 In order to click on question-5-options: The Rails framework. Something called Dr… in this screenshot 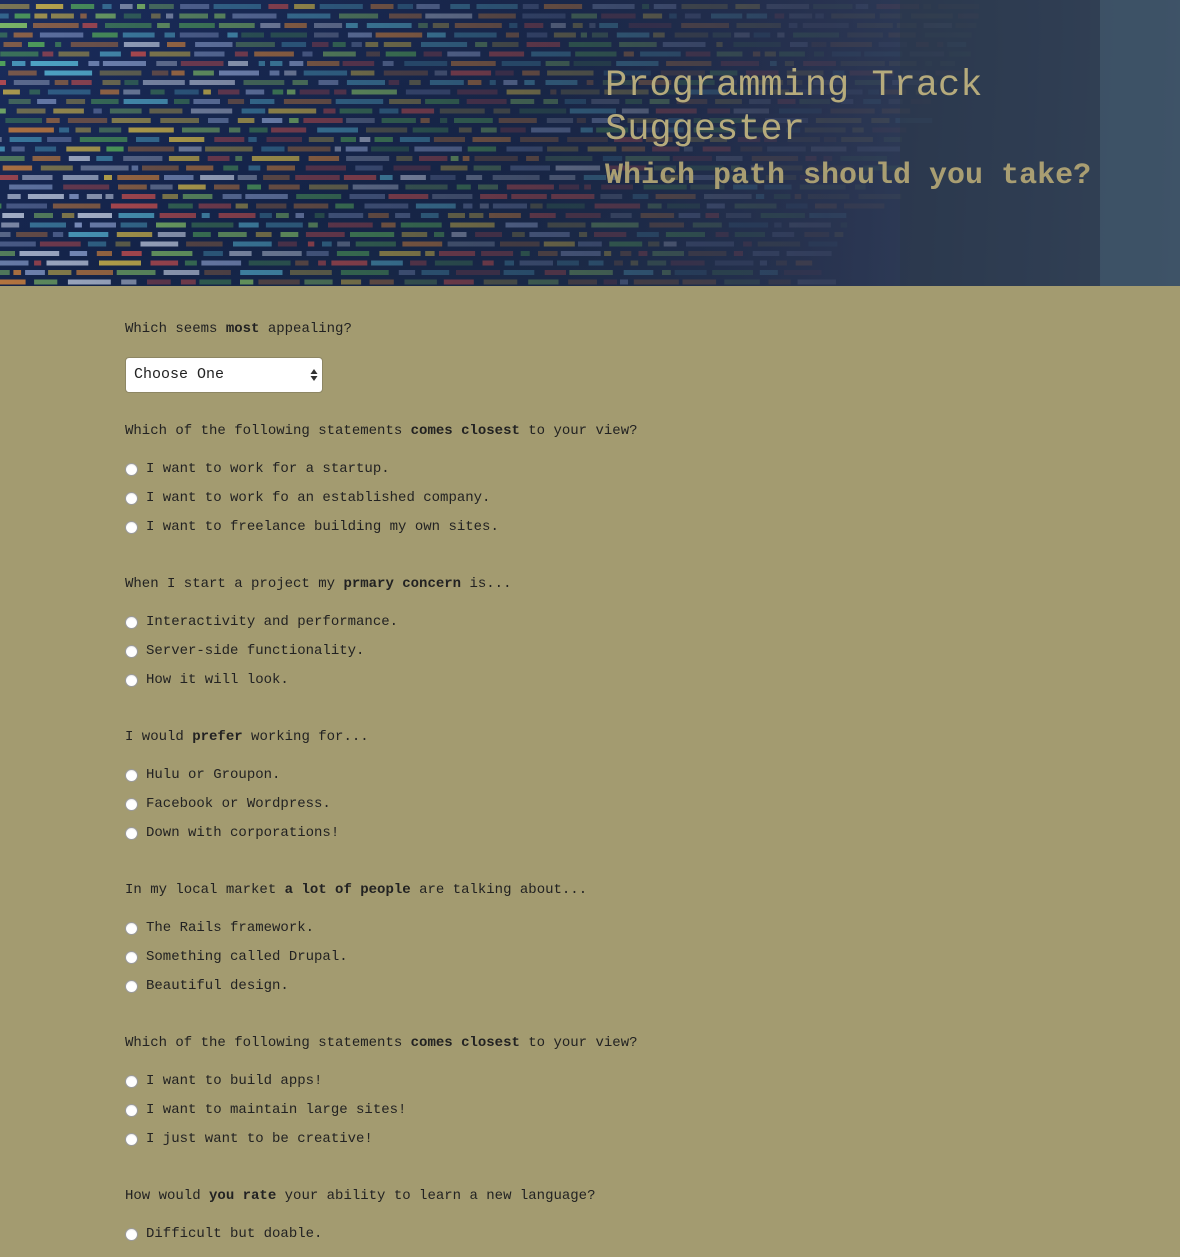, I will do `click(575, 964)`.